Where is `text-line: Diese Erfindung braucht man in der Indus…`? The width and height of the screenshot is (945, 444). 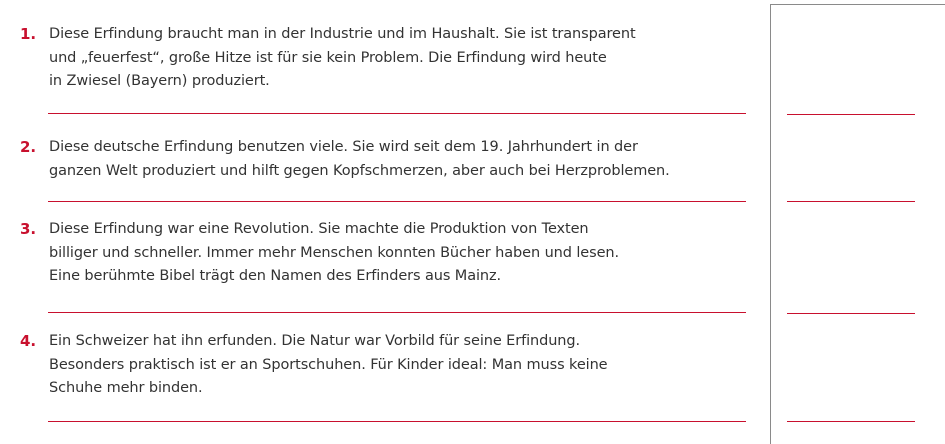
text-line: Diese Erfindung braucht man in der Indus… is located at coordinates (342, 34).